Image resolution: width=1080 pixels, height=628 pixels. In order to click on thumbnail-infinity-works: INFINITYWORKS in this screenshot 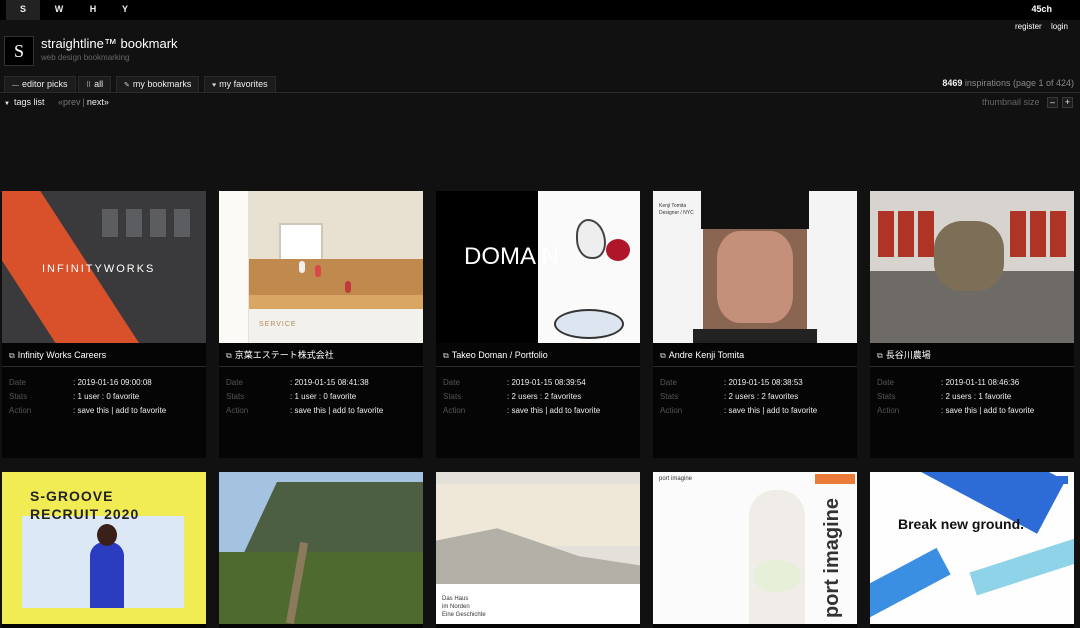, I will do `click(104, 267)`.